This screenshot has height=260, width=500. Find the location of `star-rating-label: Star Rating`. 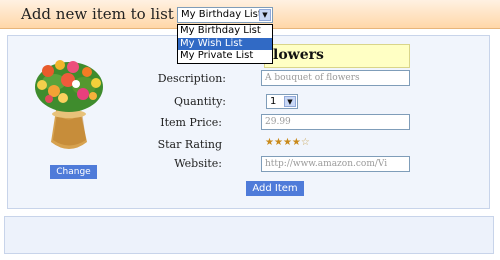

star-rating-label: Star Rating is located at coordinates (189, 144).